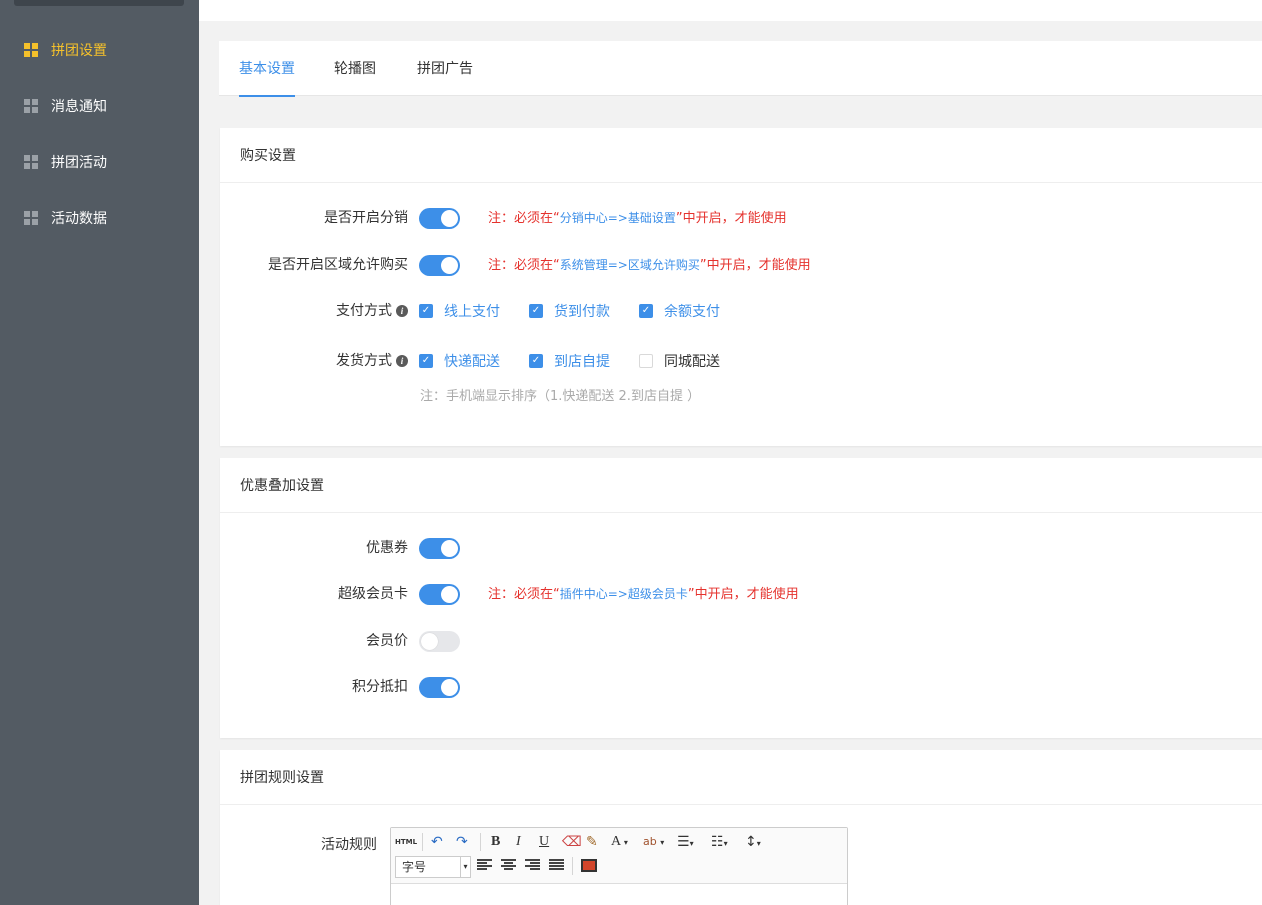  What do you see at coordinates (338, 265) in the screenshot?
I see `field-label: 是否开启区域允许购买` at bounding box center [338, 265].